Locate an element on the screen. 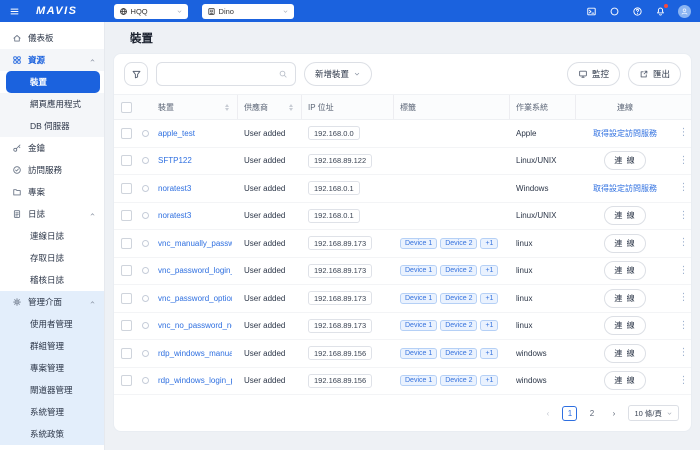 Image resolution: width=700 pixels, height=450 pixels. device-name-link: apple_test is located at coordinates (176, 133).